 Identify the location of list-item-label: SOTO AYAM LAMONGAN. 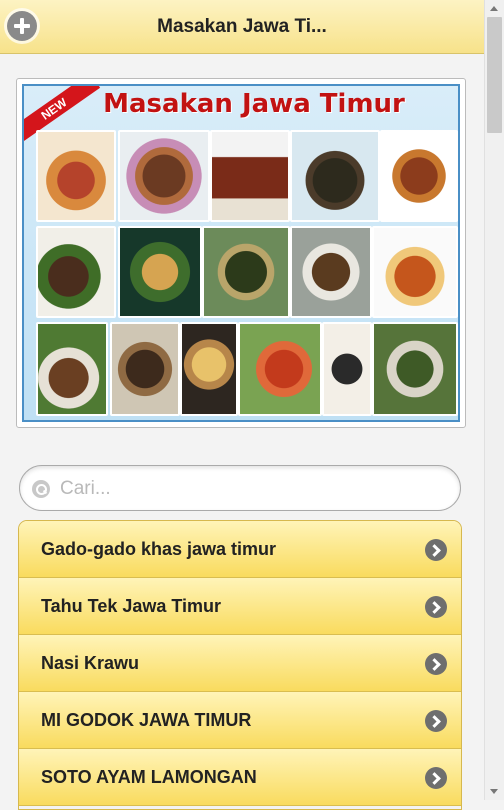
(149, 777).